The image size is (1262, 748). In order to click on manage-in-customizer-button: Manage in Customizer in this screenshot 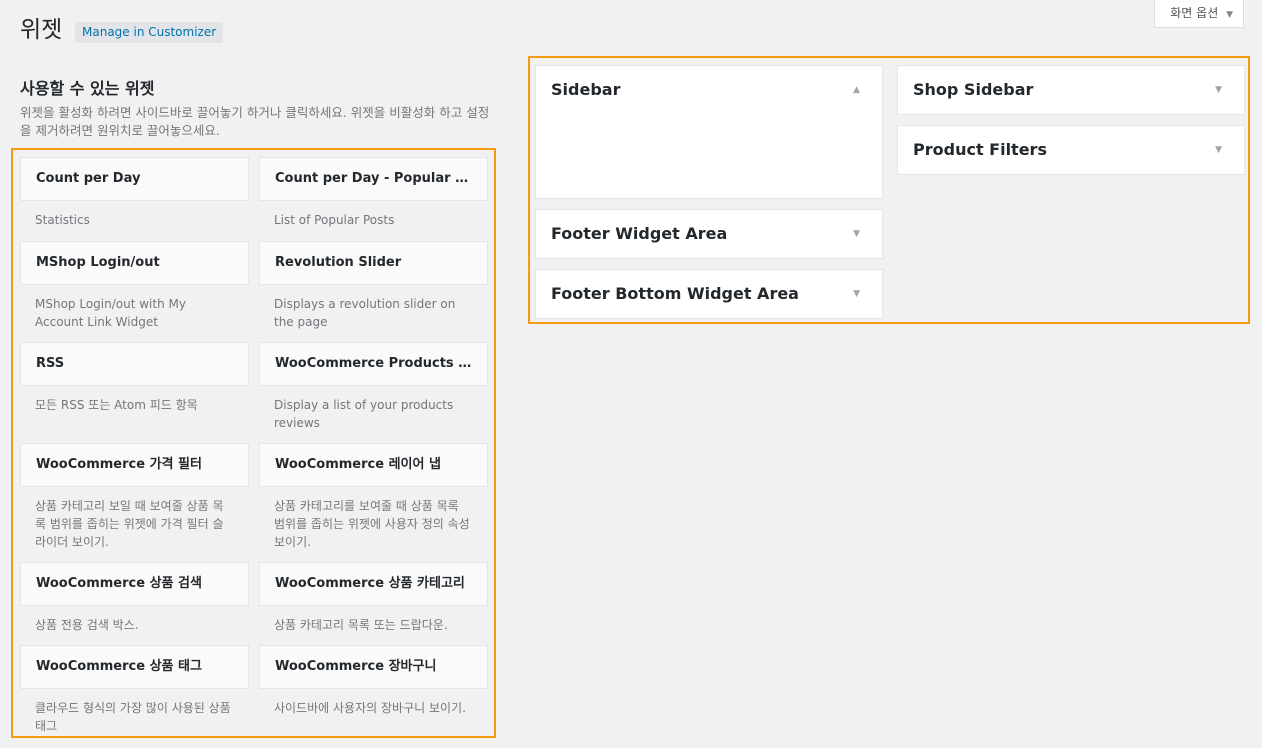, I will do `click(149, 32)`.